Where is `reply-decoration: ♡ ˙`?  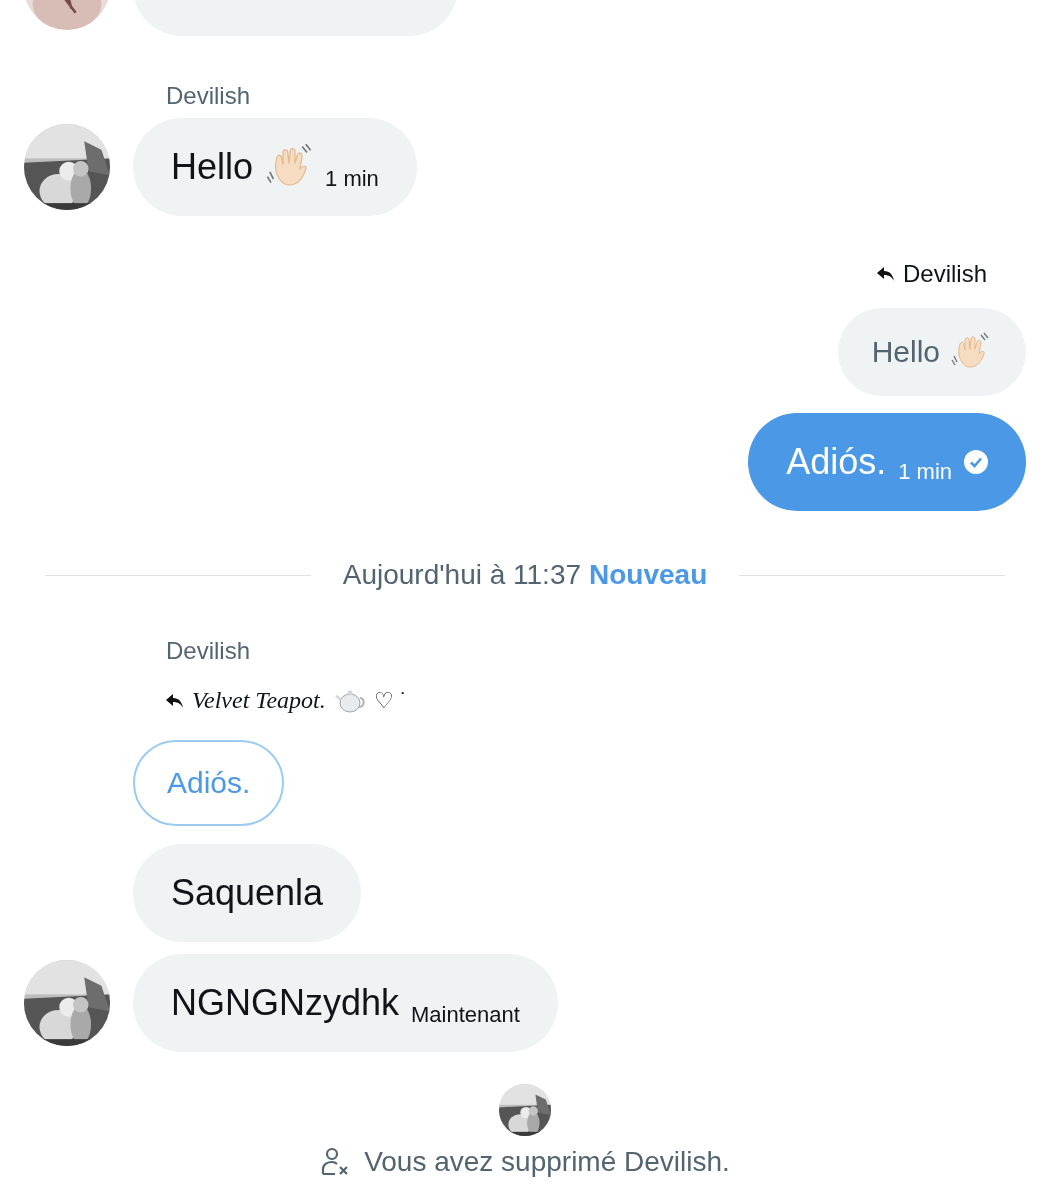 reply-decoration: ♡ ˙ is located at coordinates (390, 700).